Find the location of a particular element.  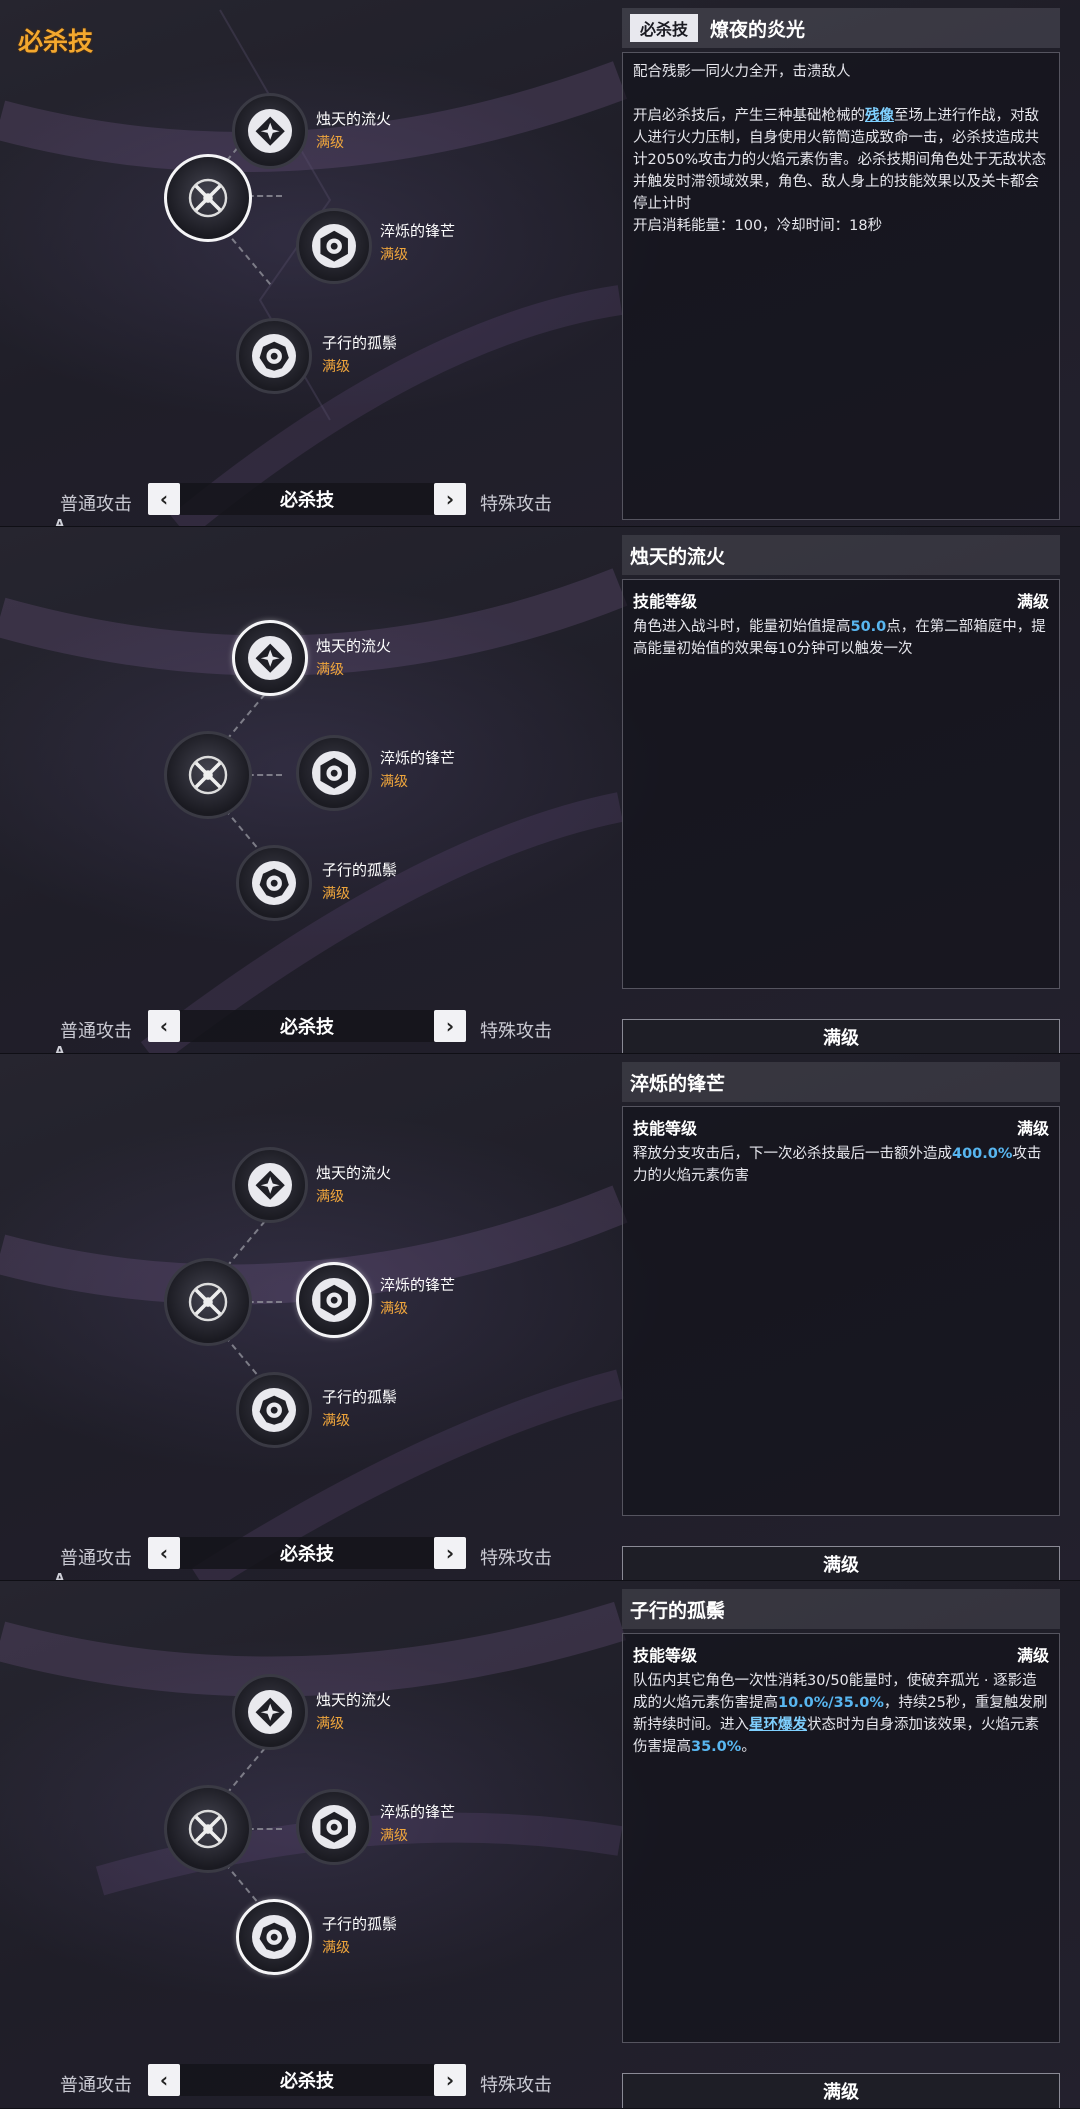

afterimage-link: 残像 is located at coordinates (879, 116).